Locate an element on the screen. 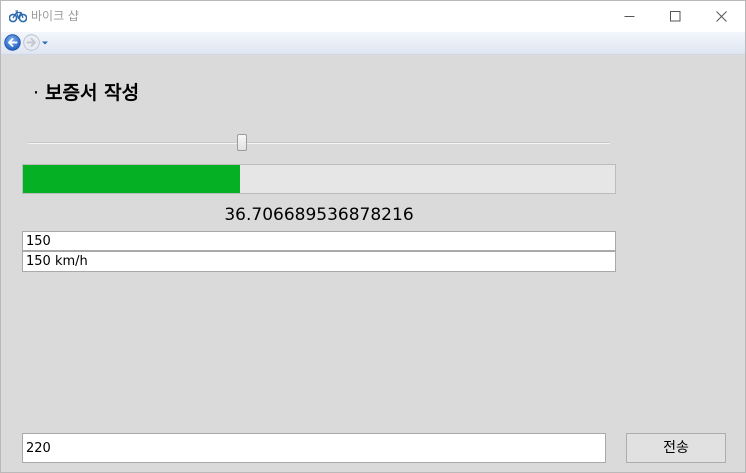 The image size is (746, 473). value-label: 36.706689536878216 is located at coordinates (319, 215).